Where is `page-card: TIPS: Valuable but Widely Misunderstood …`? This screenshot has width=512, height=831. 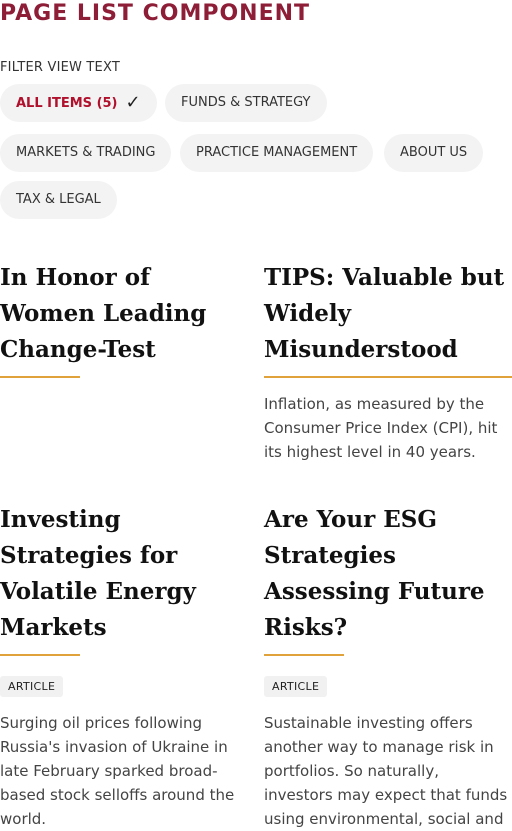
page-card: TIPS: Valuable but Widely Misunderstood … is located at coordinates (388, 362).